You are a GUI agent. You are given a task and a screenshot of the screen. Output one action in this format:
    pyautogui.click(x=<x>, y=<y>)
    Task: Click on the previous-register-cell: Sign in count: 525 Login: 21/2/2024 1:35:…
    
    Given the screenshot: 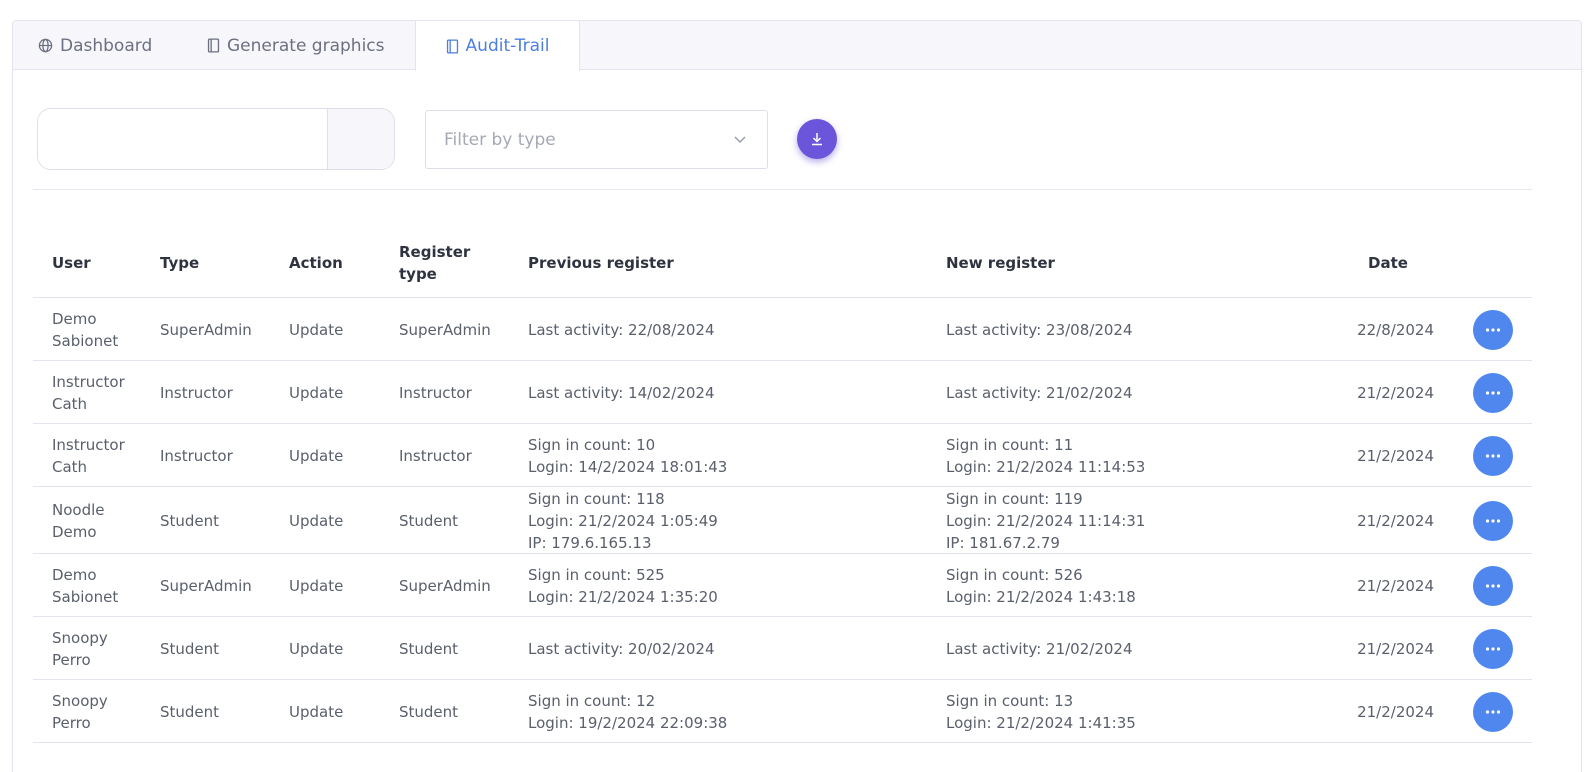 What is the action you would take?
    pyautogui.click(x=623, y=586)
    